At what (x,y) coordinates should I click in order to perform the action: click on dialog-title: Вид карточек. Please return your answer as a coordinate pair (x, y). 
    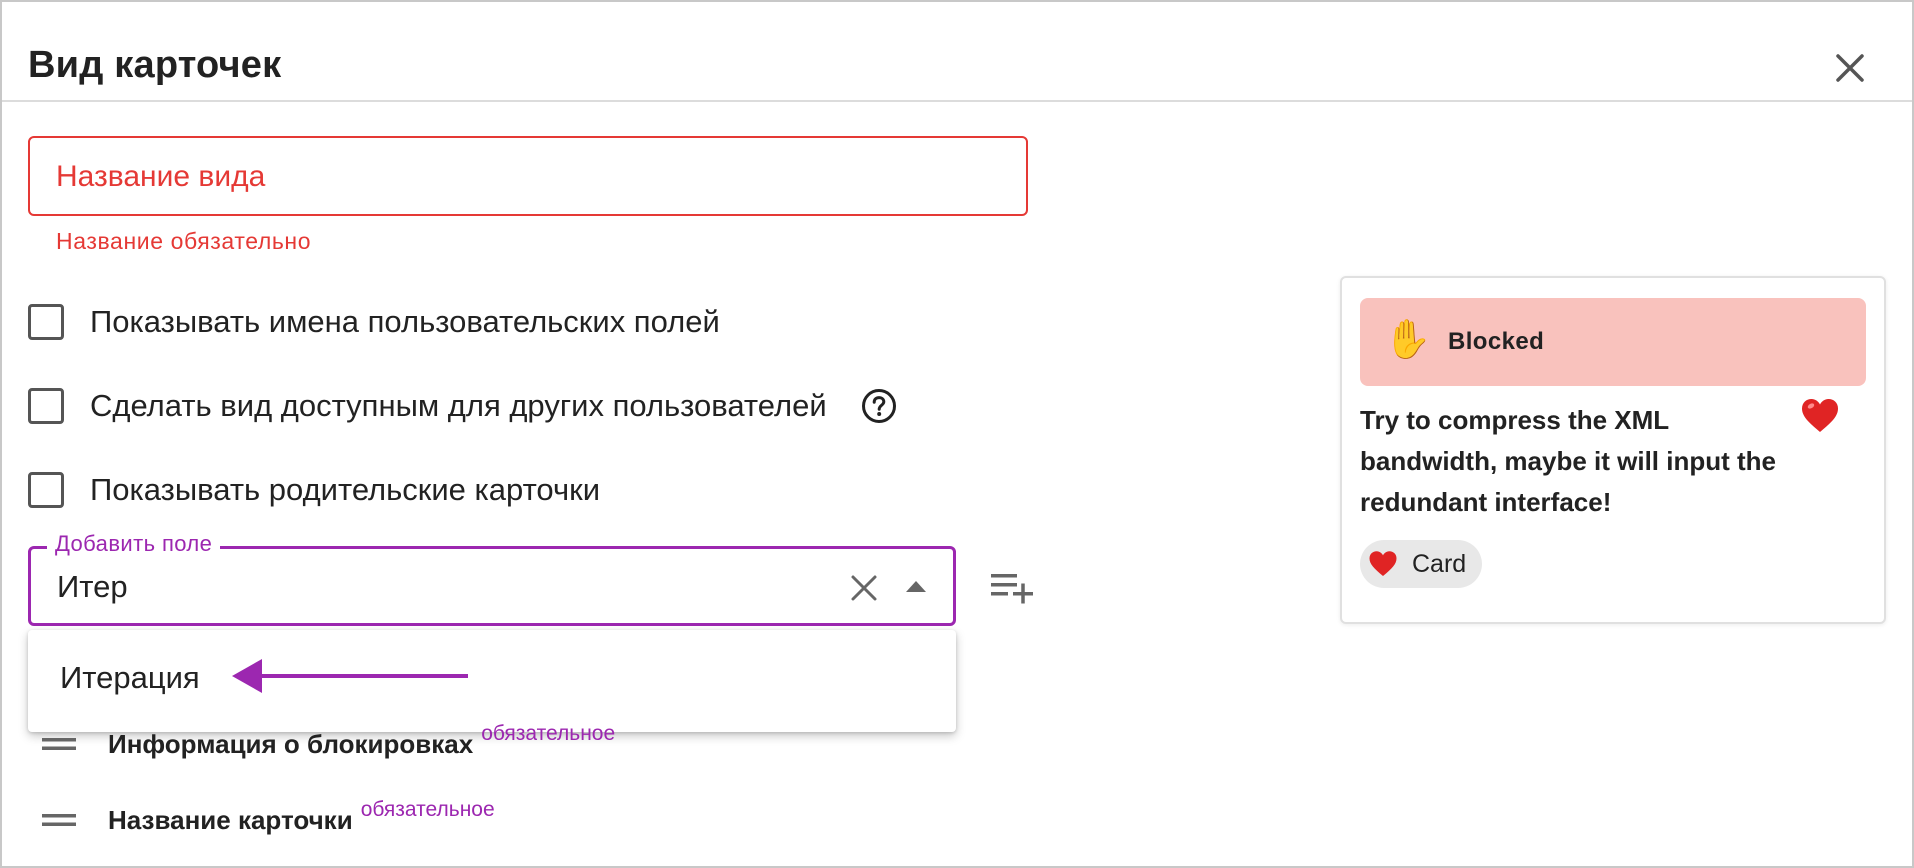
    Looking at the image, I should click on (155, 65).